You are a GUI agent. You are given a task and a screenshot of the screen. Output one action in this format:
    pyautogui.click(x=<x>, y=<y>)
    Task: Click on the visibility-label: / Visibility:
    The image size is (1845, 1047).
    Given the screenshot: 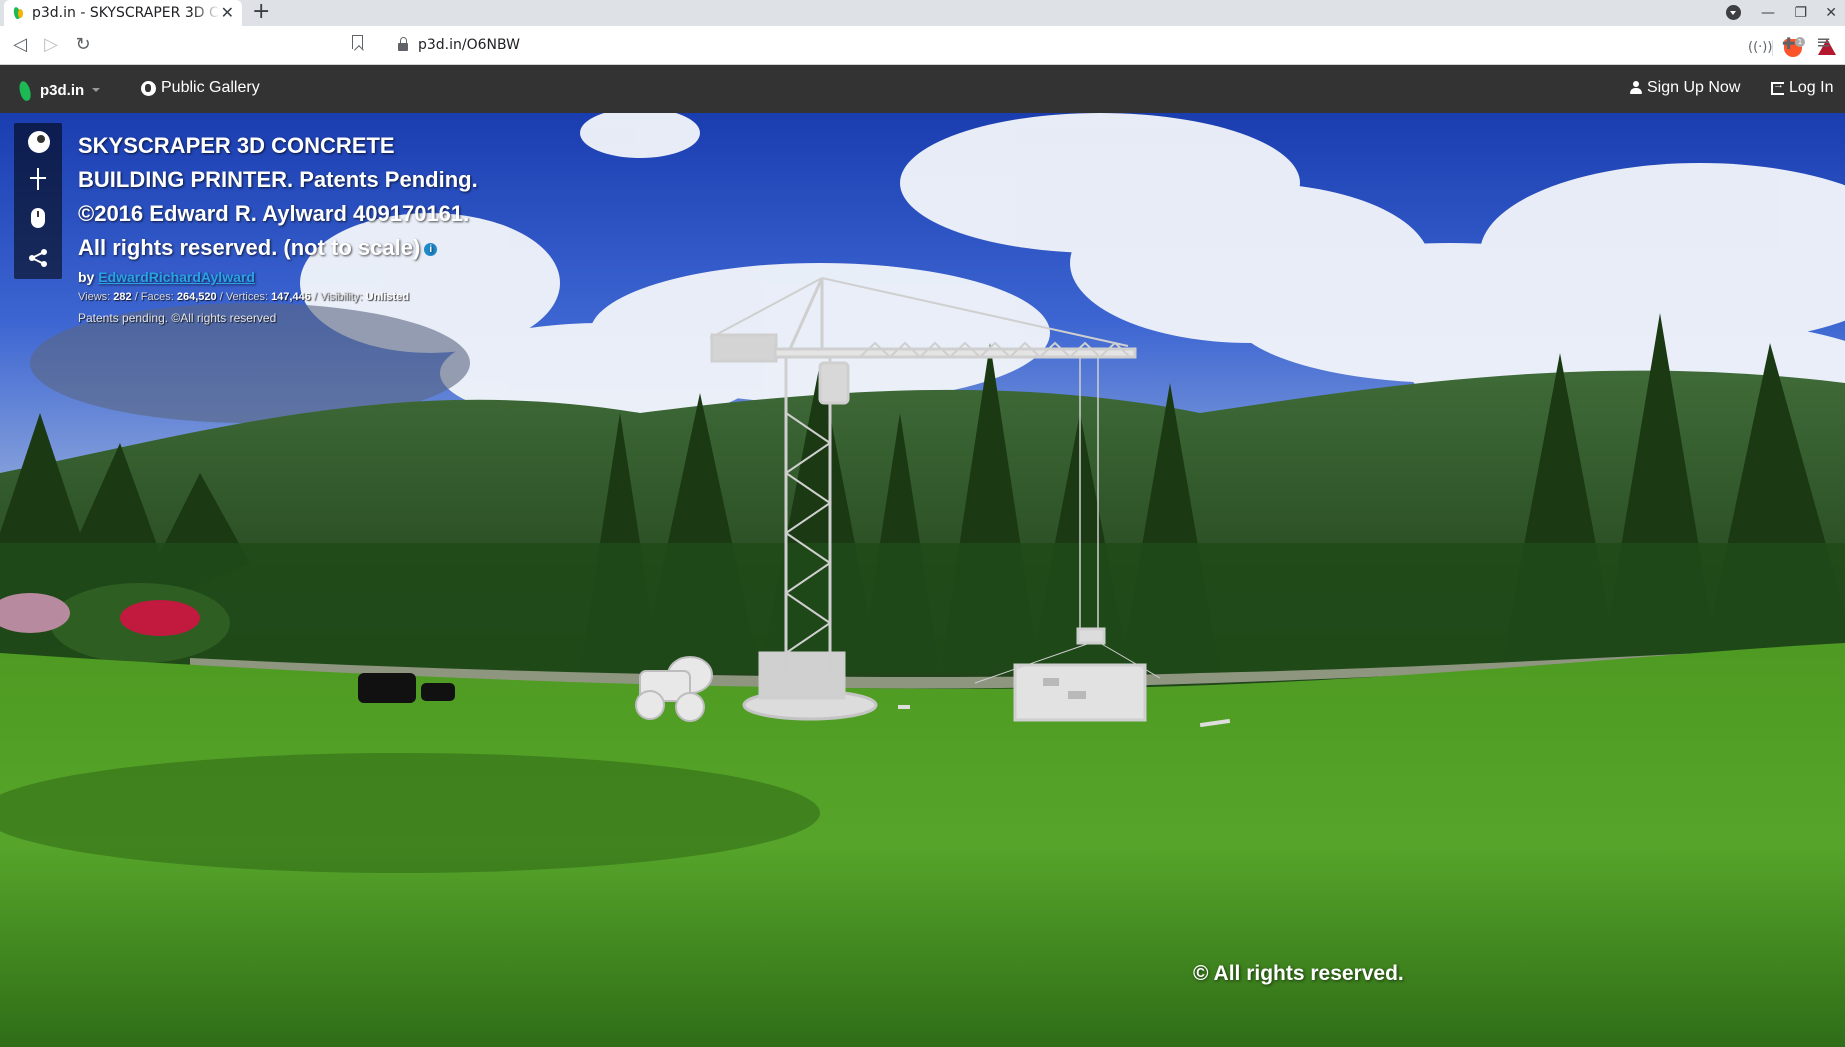 What is the action you would take?
    pyautogui.click(x=338, y=297)
    